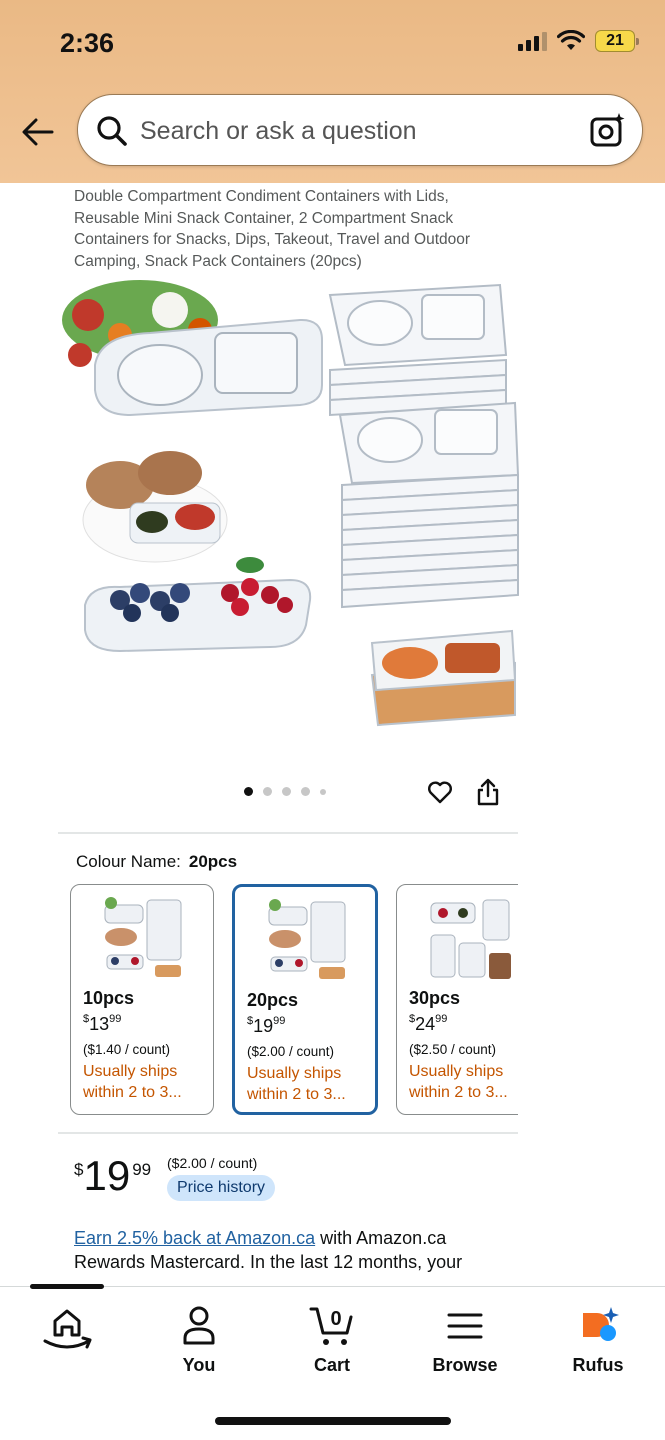  Describe the element at coordinates (212, 1163) in the screenshot. I see `unit-price: ($2.00 / count)` at that location.